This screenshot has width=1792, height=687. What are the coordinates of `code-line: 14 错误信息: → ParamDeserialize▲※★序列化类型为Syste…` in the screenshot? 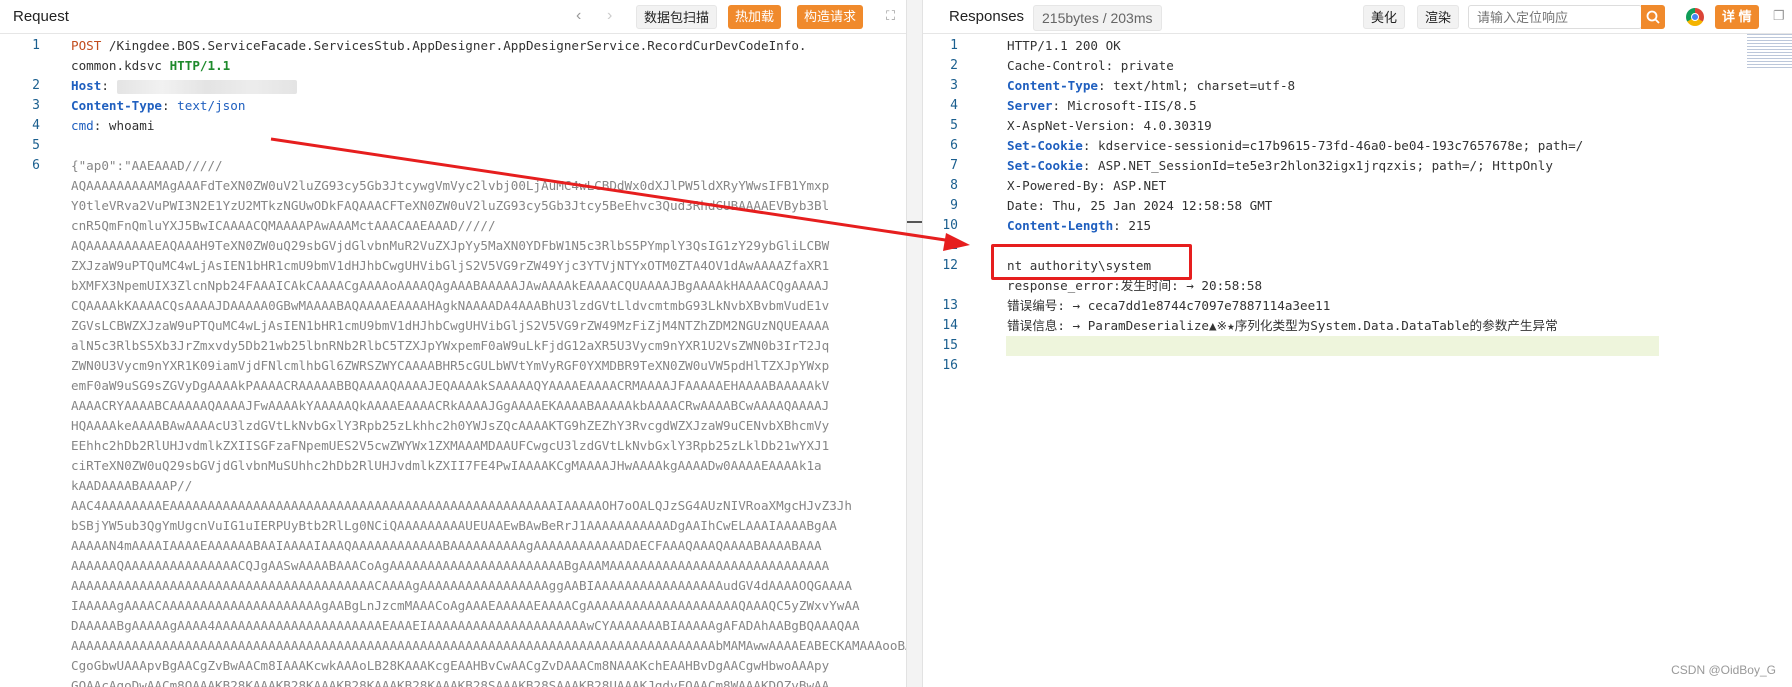 It's located at (1357, 326).